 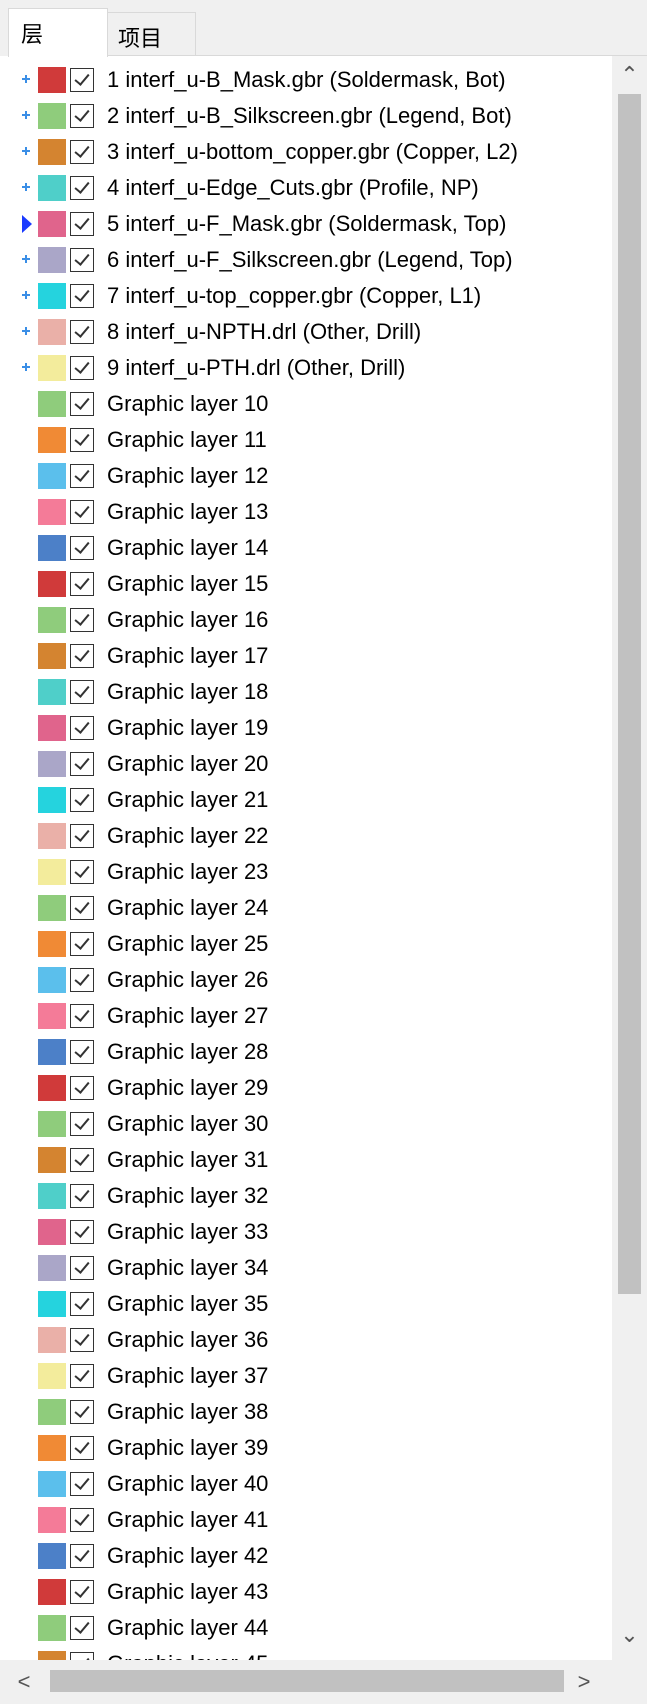 What do you see at coordinates (306, 908) in the screenshot?
I see `layer-row: Graphic layer 24` at bounding box center [306, 908].